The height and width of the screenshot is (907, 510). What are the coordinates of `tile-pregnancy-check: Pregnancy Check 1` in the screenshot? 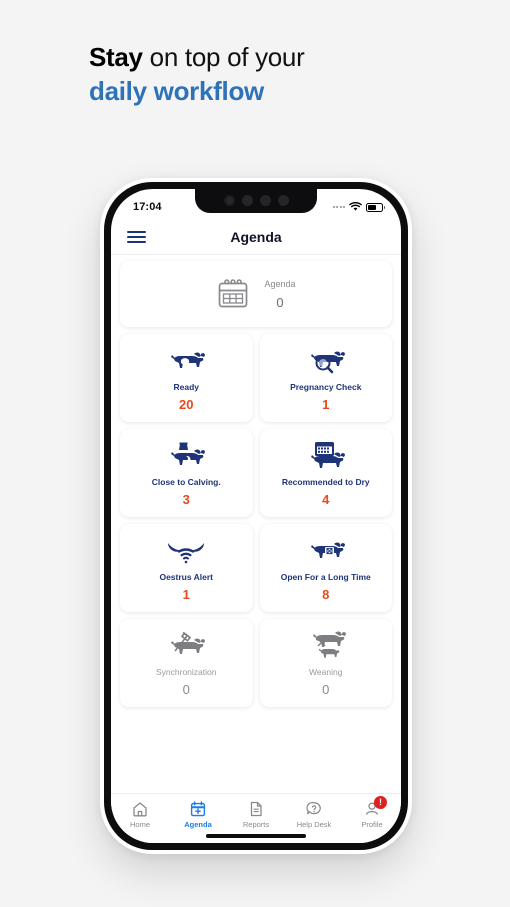 It's located at (325, 378).